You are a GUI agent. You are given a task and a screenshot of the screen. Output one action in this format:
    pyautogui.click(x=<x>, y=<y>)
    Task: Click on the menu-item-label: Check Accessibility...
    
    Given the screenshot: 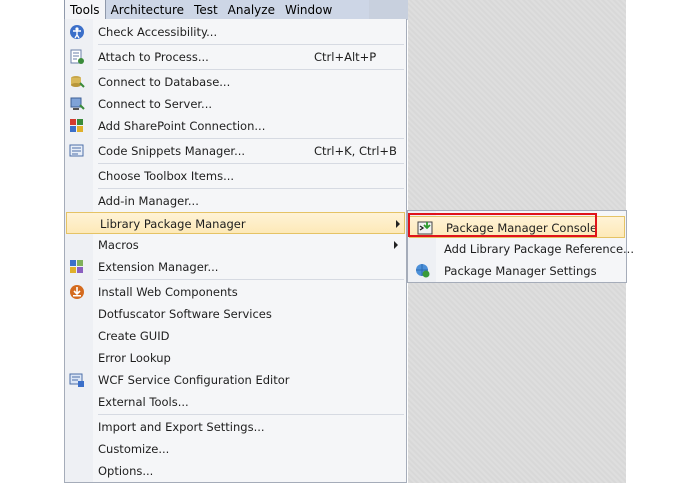 What is the action you would take?
    pyautogui.click(x=158, y=32)
    